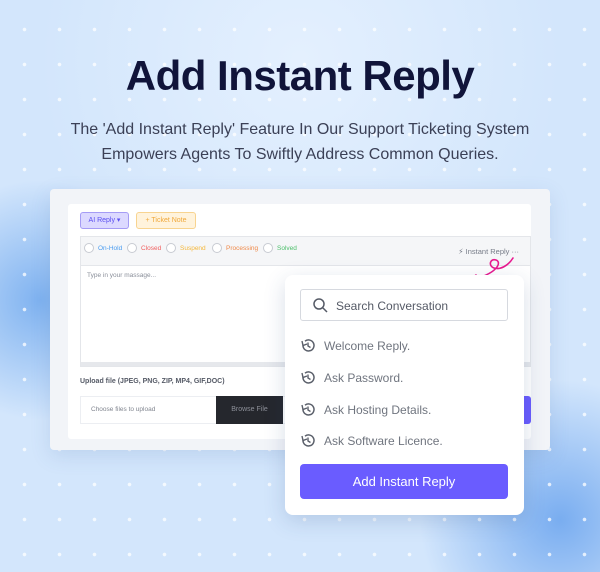  I want to click on status-suspend: Suspend, so click(186, 248).